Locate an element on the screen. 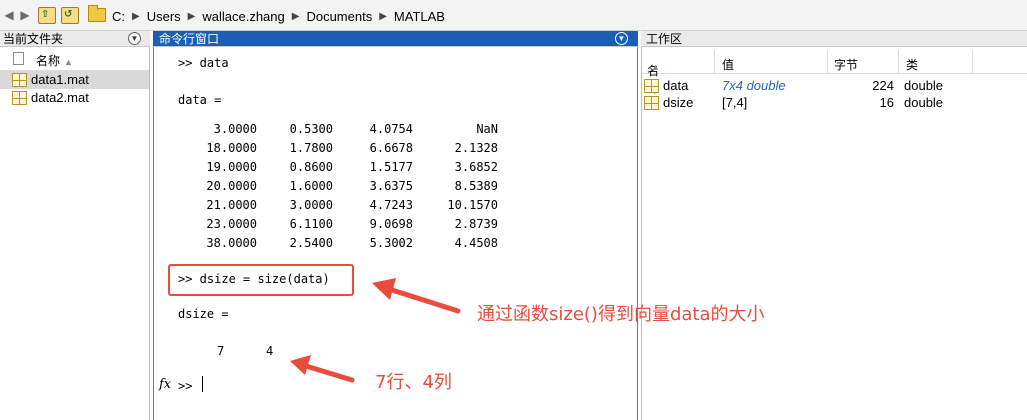 Image resolution: width=1027 pixels, height=420 pixels. annotation-rows-cols-note: 7行、4列 is located at coordinates (413, 382).